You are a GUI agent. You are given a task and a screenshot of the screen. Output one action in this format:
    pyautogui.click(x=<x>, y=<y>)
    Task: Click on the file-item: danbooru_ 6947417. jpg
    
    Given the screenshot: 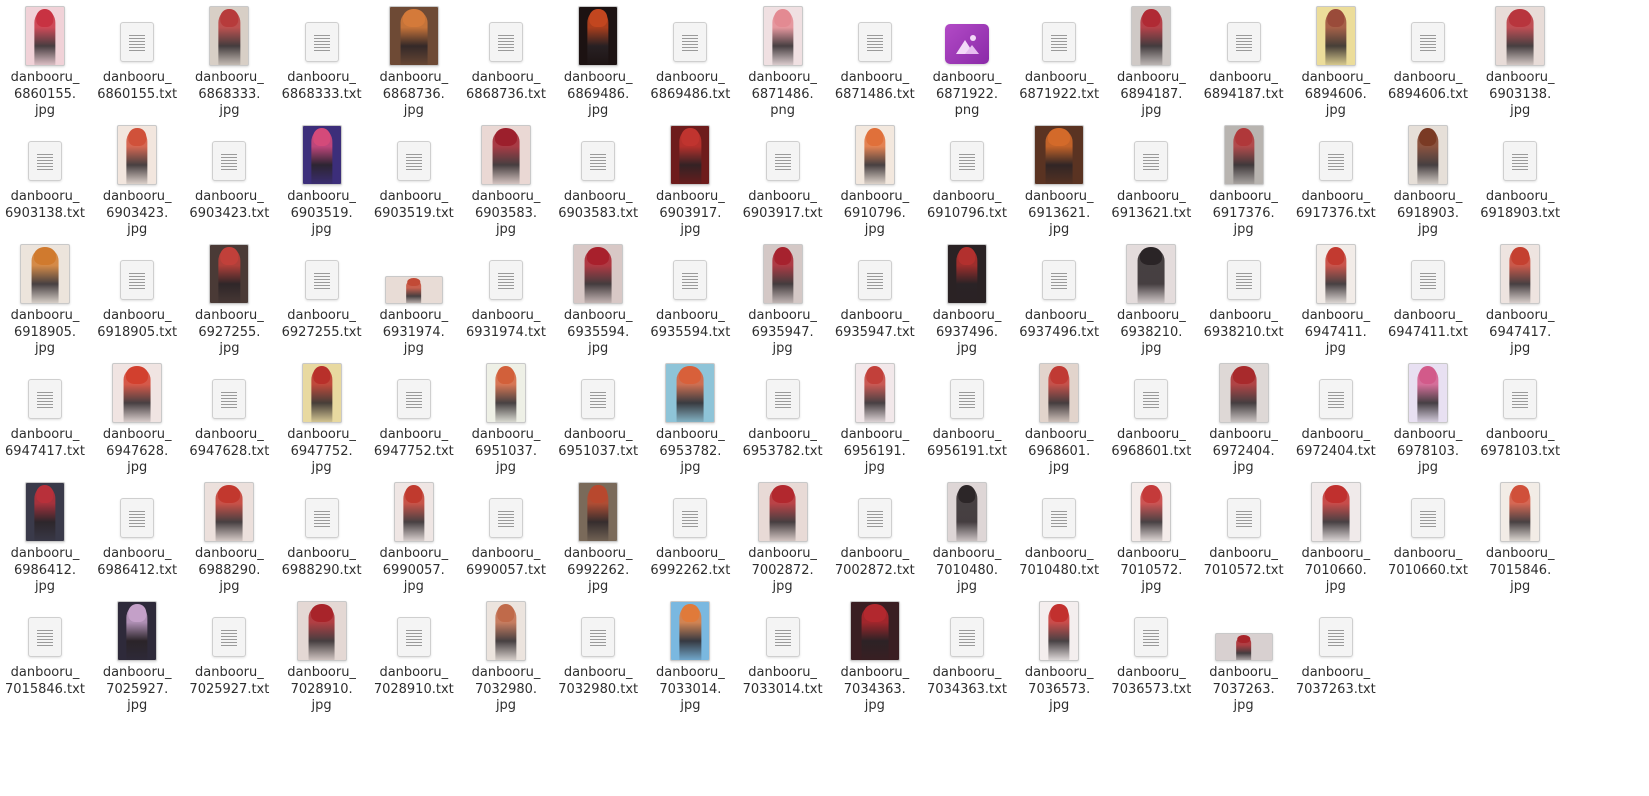 What is the action you would take?
    pyautogui.click(x=1520, y=299)
    